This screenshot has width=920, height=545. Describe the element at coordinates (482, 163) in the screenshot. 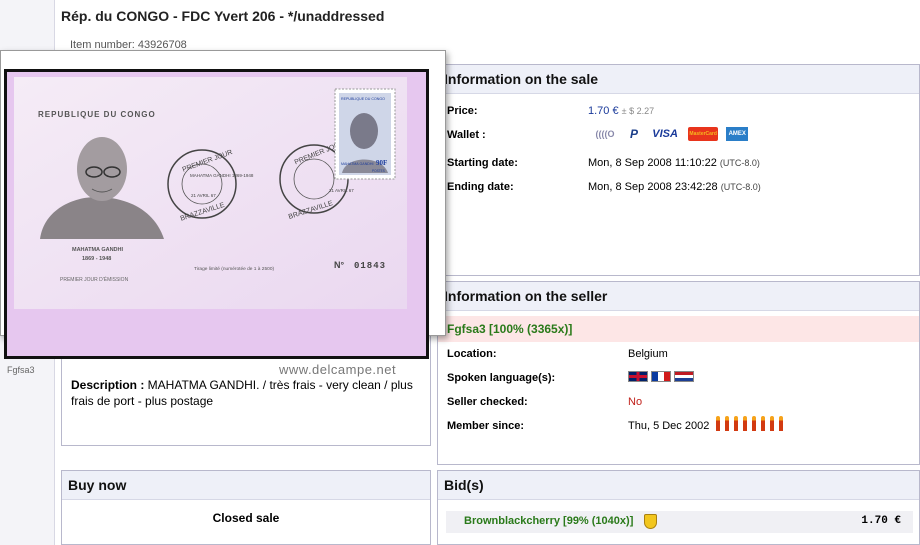

I see `starting-date-label: Starting date:` at that location.